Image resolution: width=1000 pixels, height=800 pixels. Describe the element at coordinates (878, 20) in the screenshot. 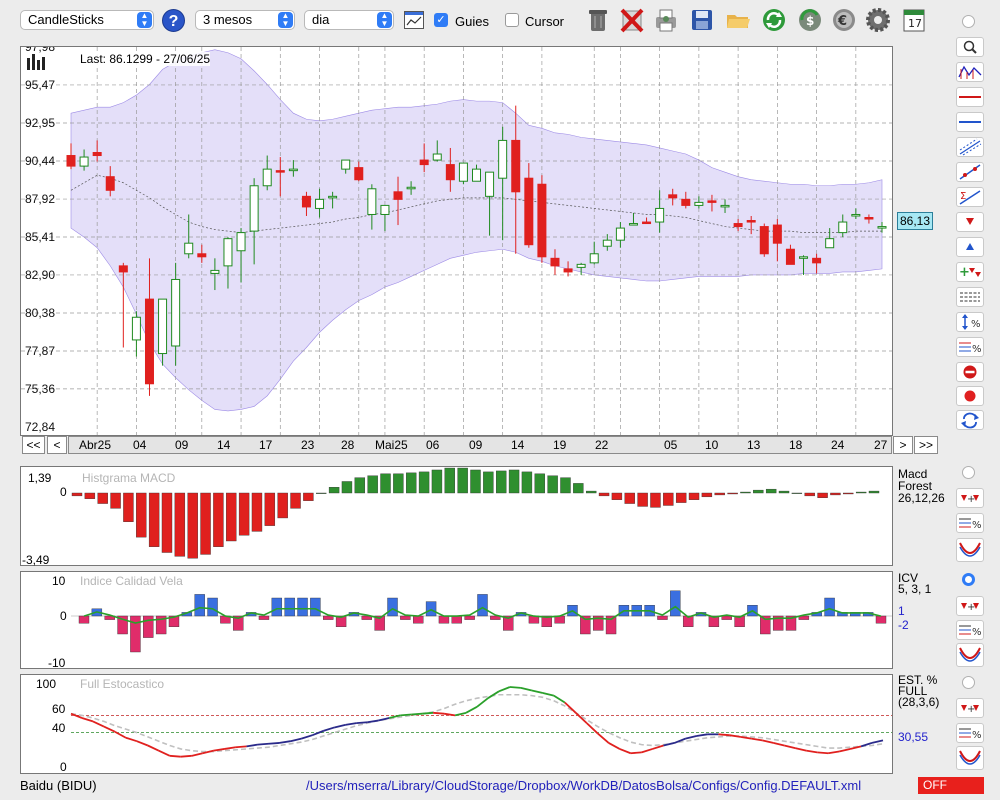

I see `gear-icon` at that location.